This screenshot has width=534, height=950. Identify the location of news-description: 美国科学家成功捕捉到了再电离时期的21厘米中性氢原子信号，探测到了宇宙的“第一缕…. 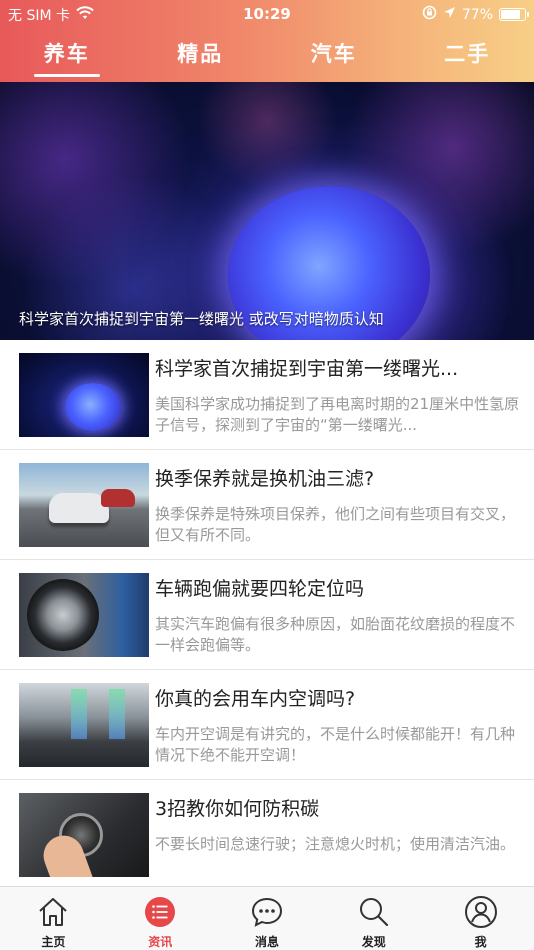
(337, 414).